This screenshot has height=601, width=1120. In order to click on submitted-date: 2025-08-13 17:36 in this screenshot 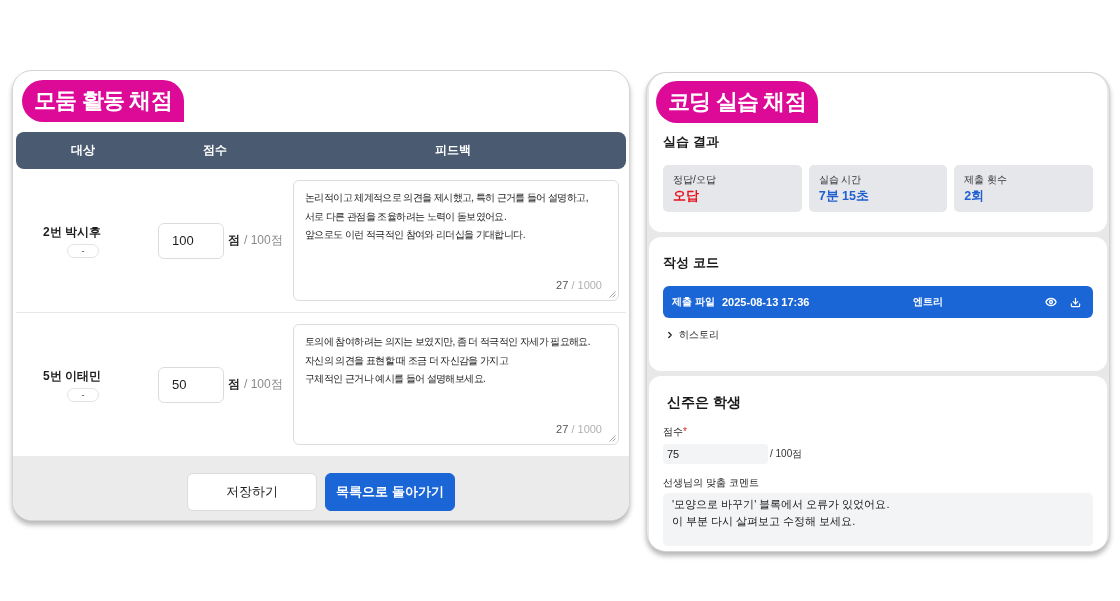, I will do `click(766, 302)`.